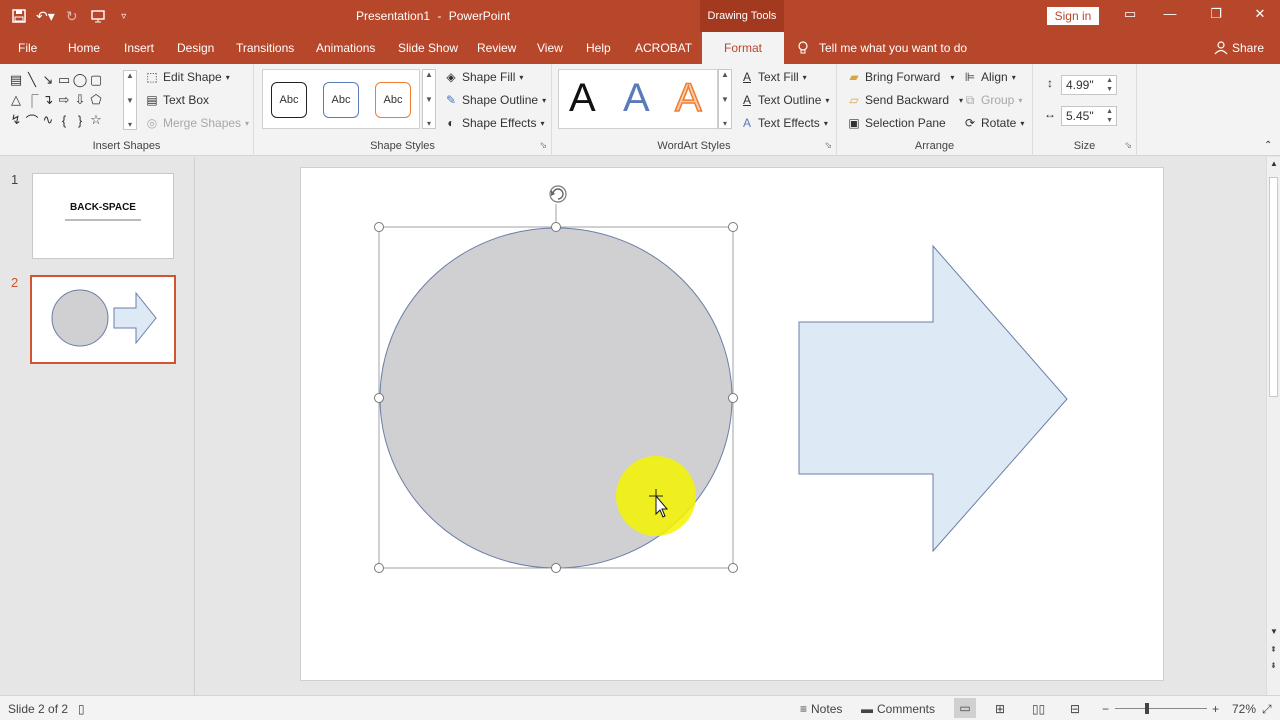 The image size is (1280, 720). Describe the element at coordinates (905, 100) in the screenshot. I see `send-backward-button: ▱ Send Backward ▾` at that location.